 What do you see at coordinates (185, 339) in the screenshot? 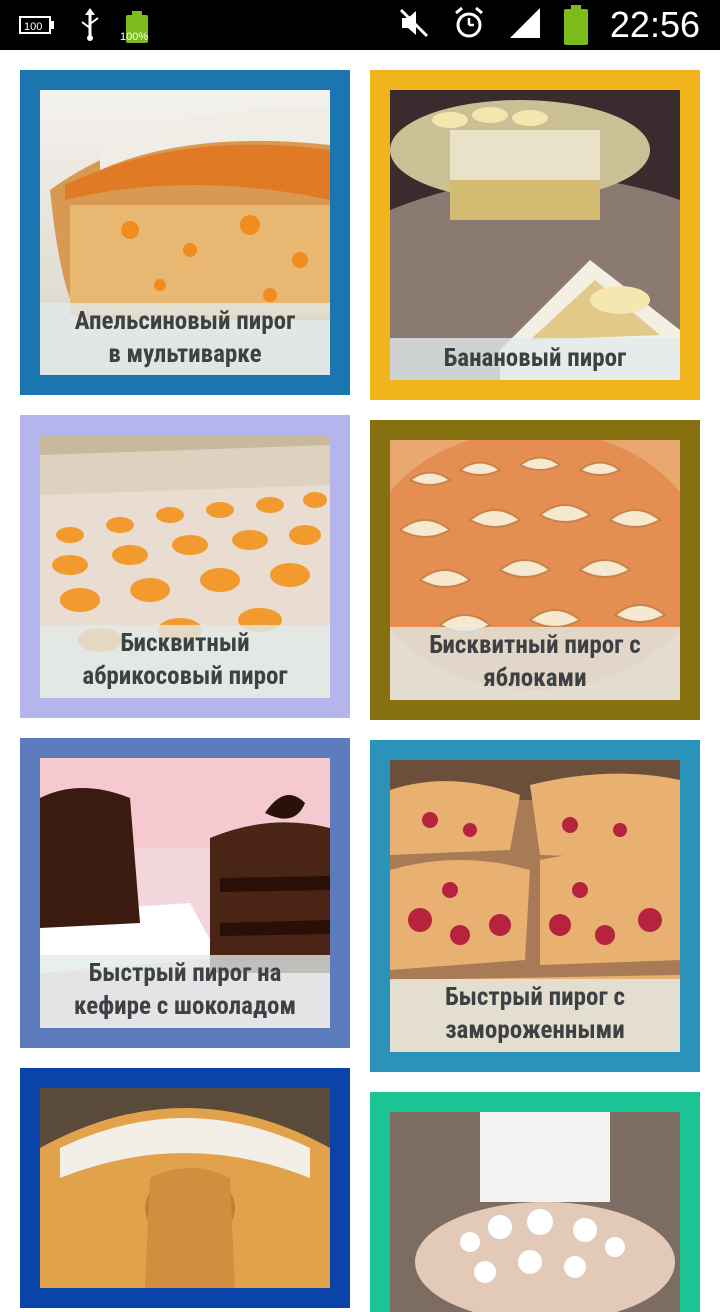
I see `recipe-title: Апельсиновый пирог в мультиварке` at bounding box center [185, 339].